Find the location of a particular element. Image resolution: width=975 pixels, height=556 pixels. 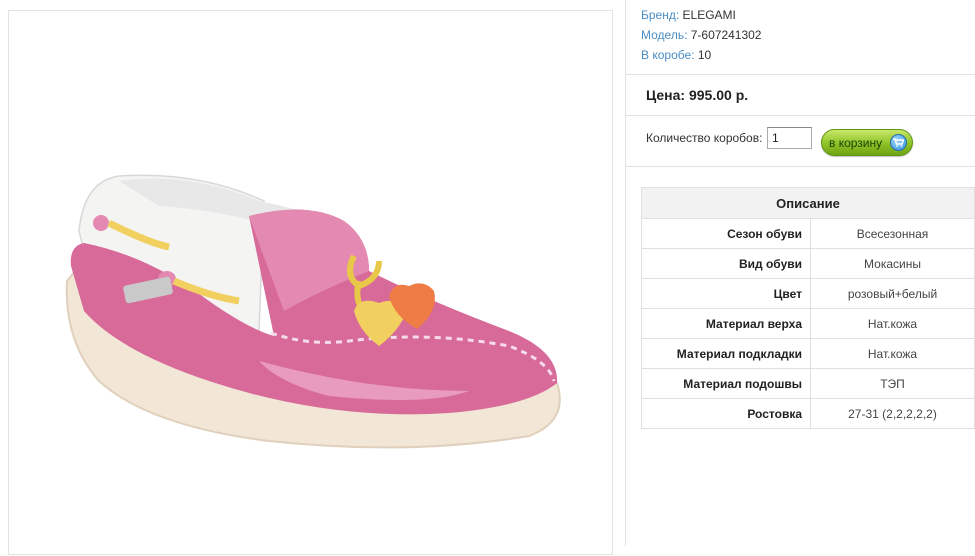

table-row: Материал верха Нат.кожа is located at coordinates (808, 323).